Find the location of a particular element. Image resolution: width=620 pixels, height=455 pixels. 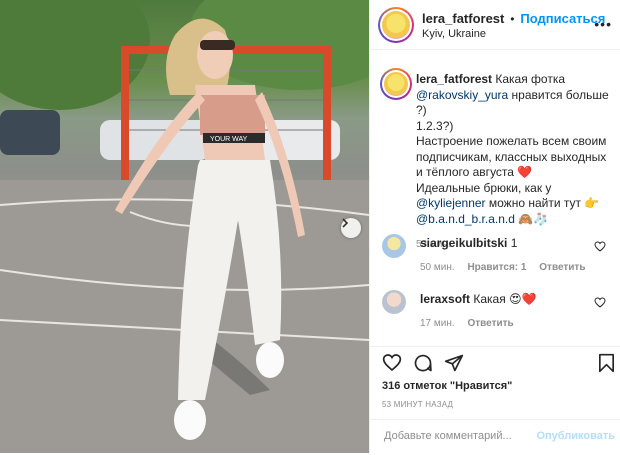

comment-body: leraxsoft Какая 😍❤️ is located at coordinates (505, 299).